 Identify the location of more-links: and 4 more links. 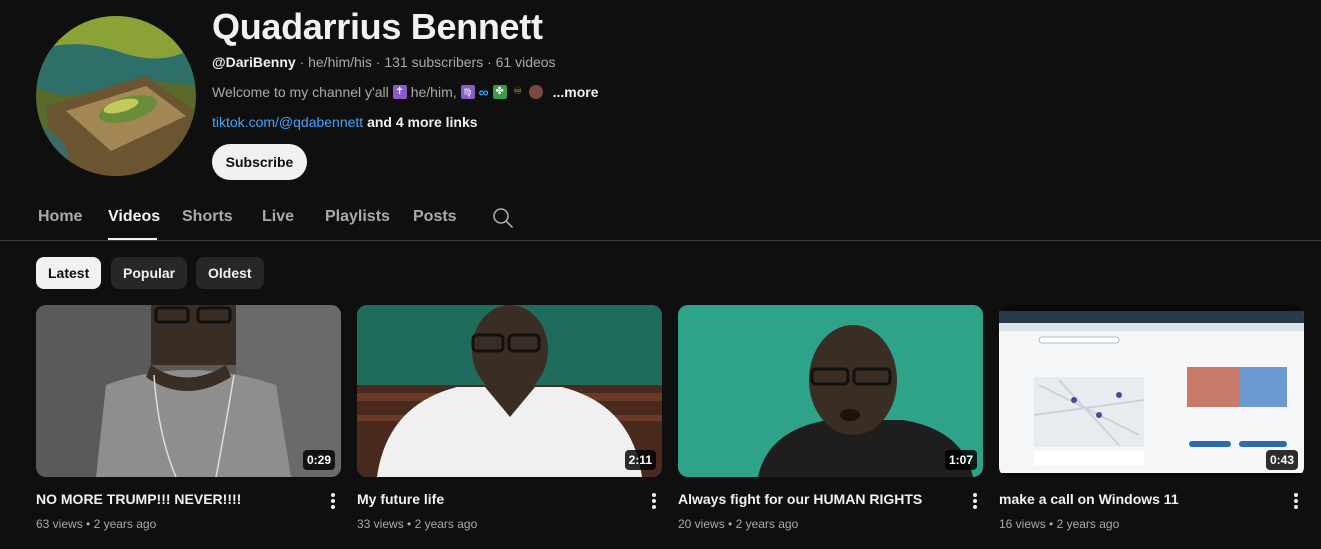
(422, 122).